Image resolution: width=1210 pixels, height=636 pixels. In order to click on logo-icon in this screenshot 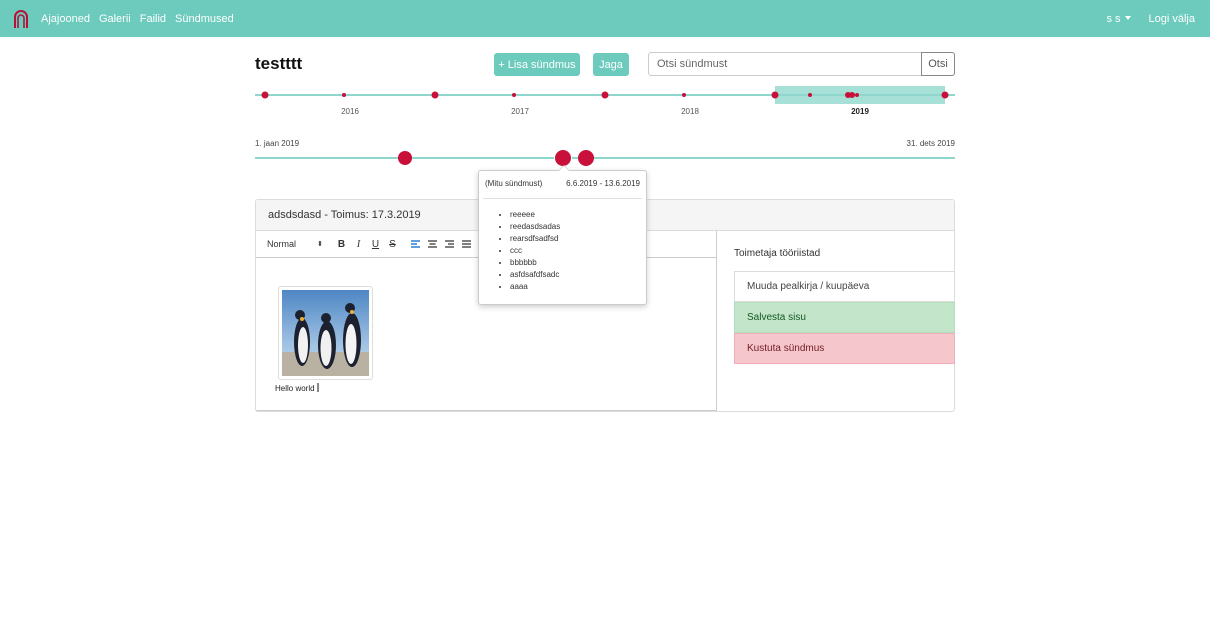, I will do `click(21, 18)`.